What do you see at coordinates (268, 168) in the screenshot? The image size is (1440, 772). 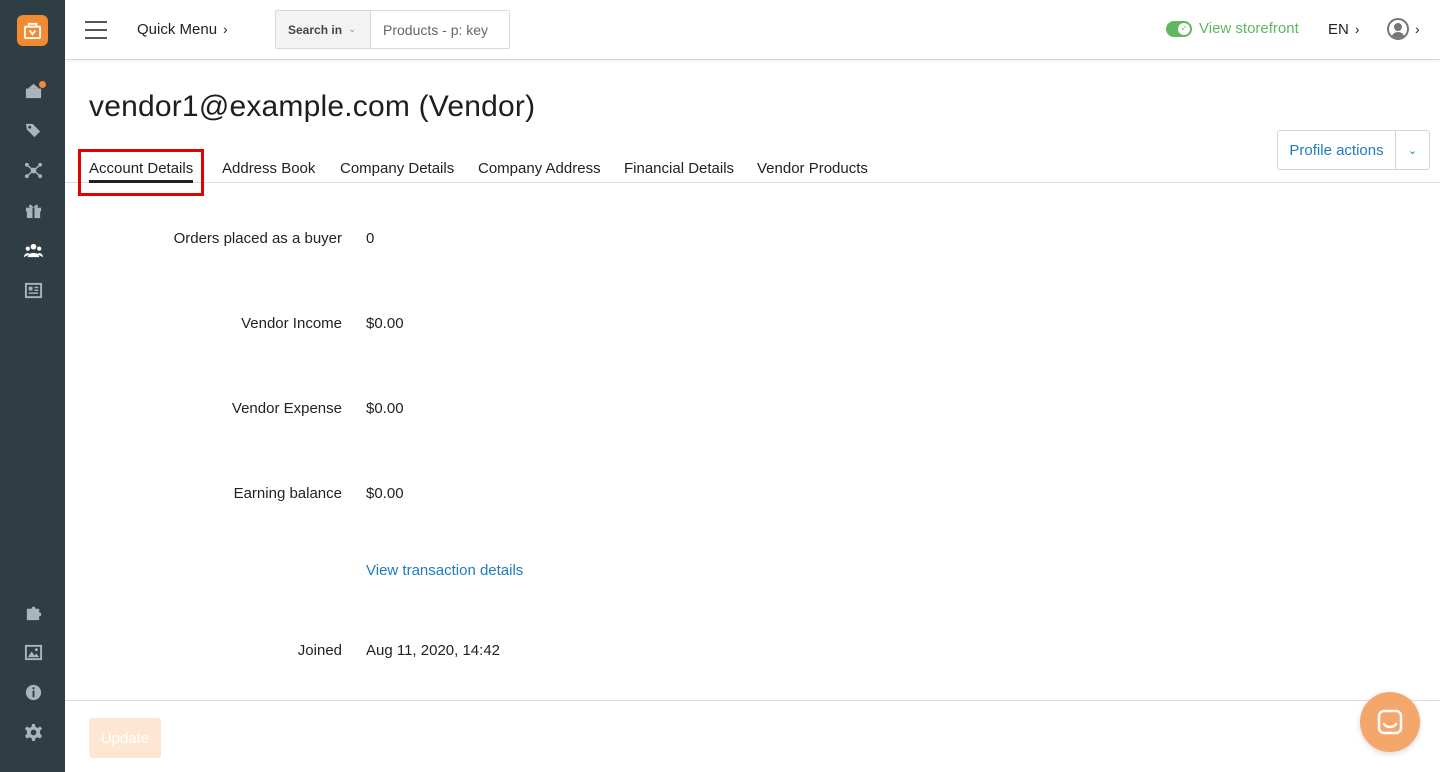 I see `tab-address-book: Address Book` at bounding box center [268, 168].